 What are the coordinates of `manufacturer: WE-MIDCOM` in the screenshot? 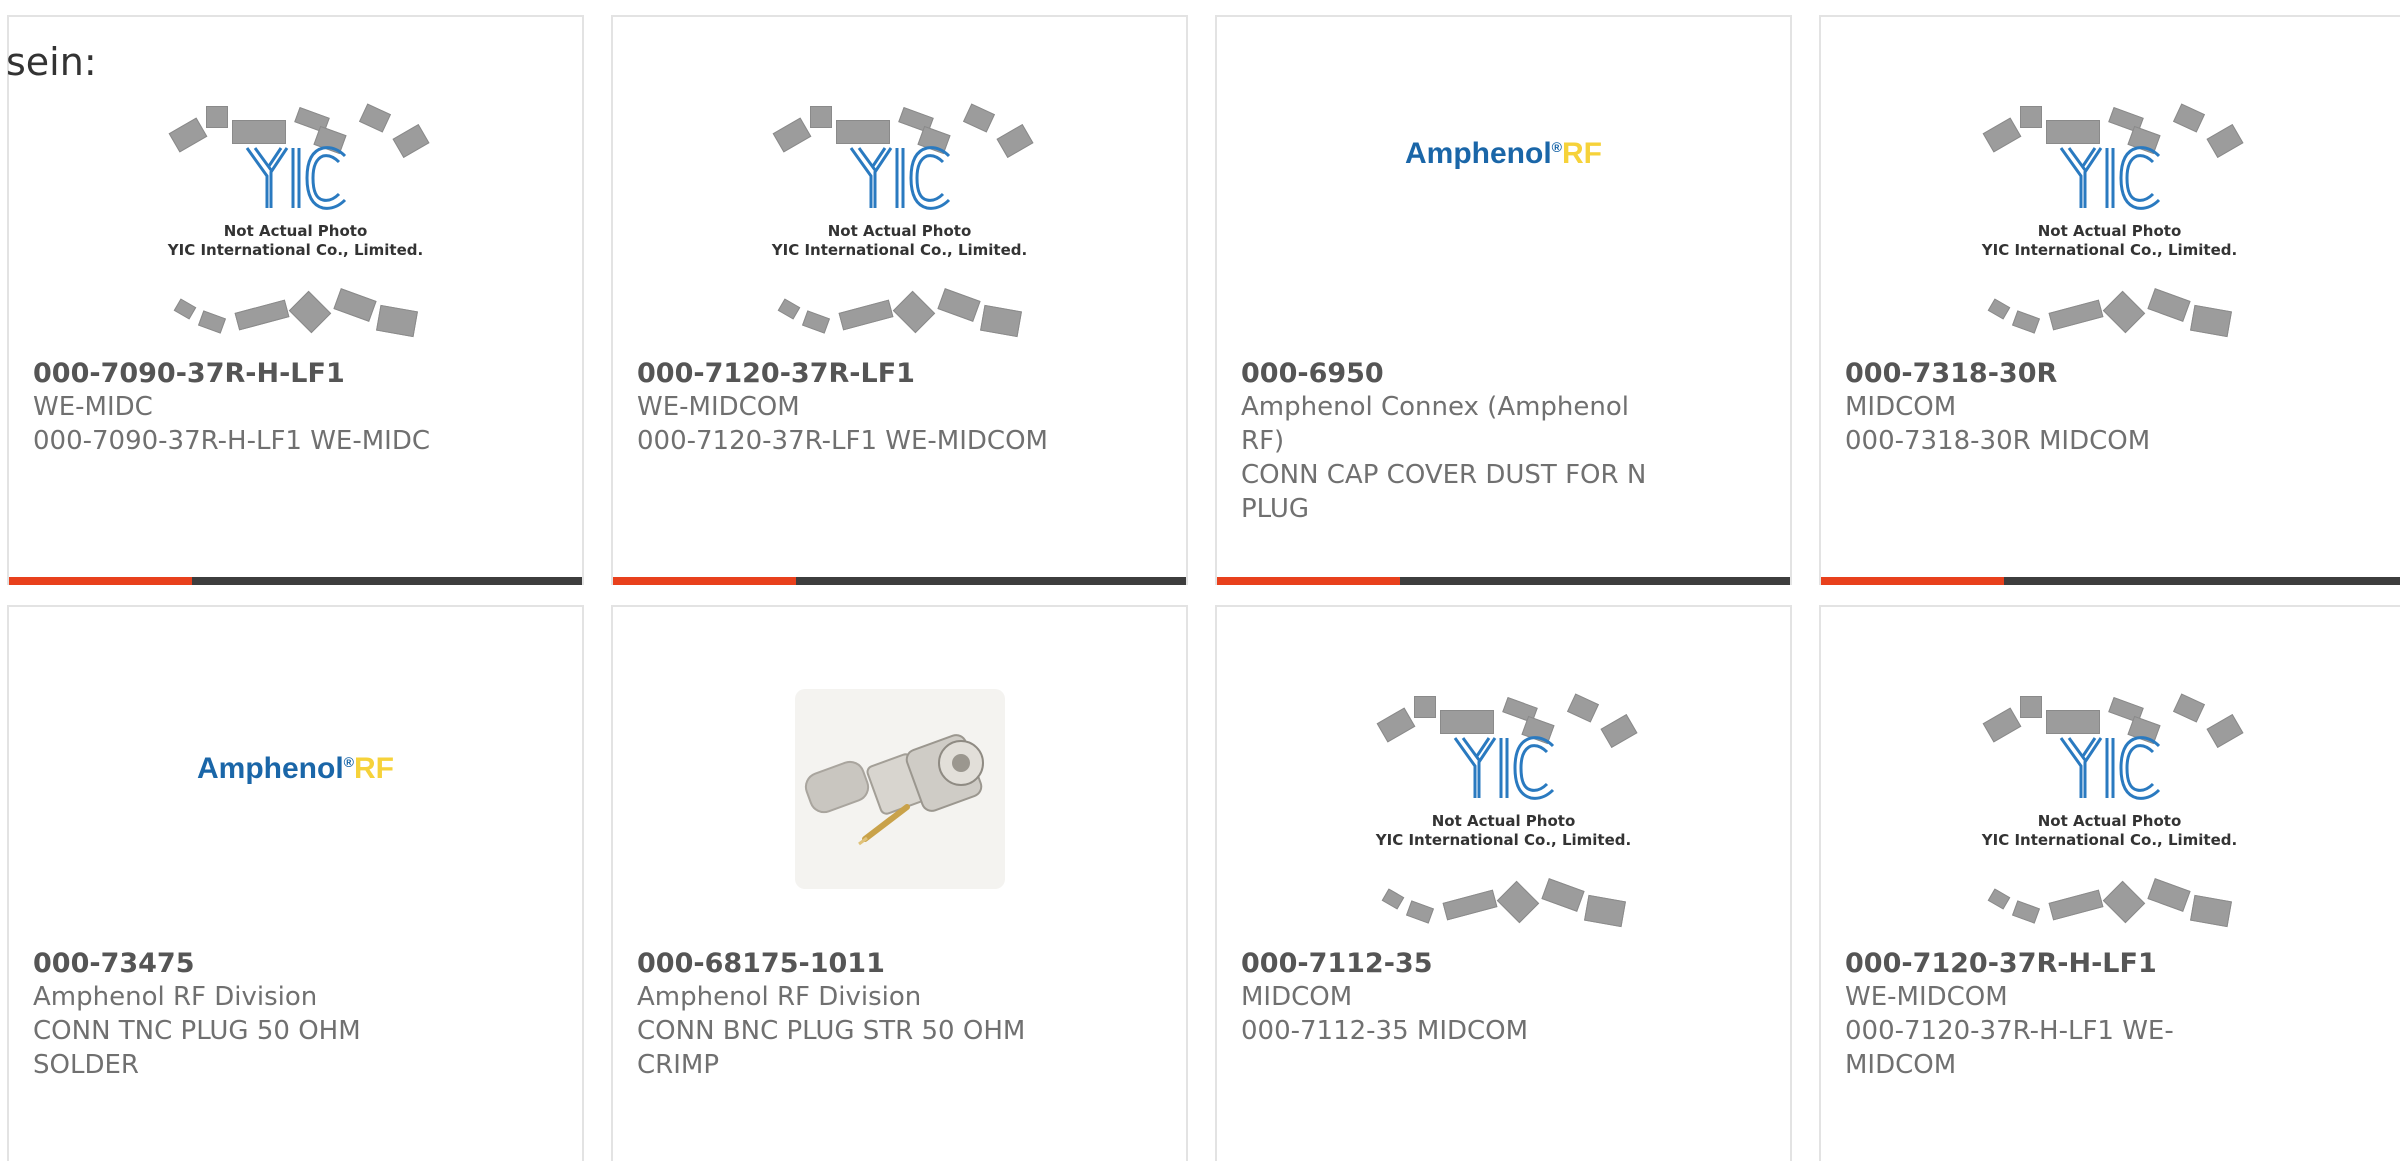 It's located at (718, 407).